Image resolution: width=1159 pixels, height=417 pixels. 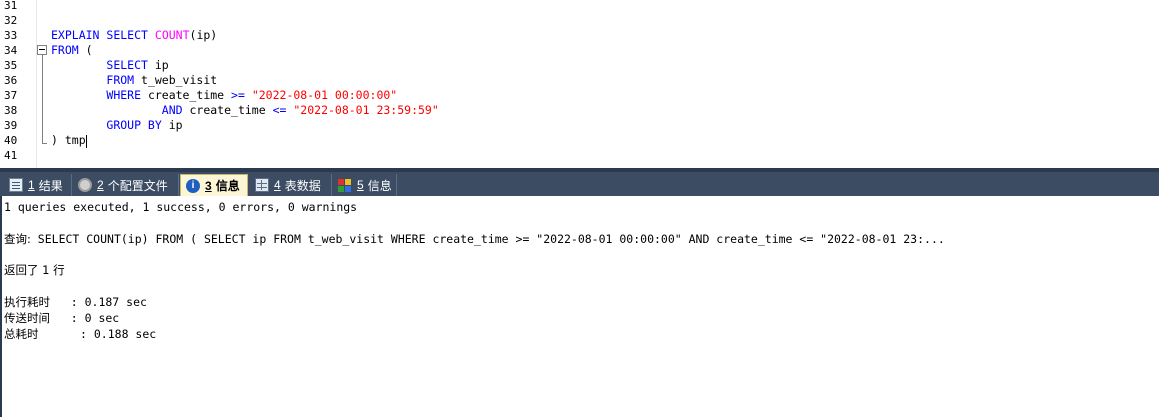 I want to click on code-text: FROM t_web_visit, so click(x=134, y=80).